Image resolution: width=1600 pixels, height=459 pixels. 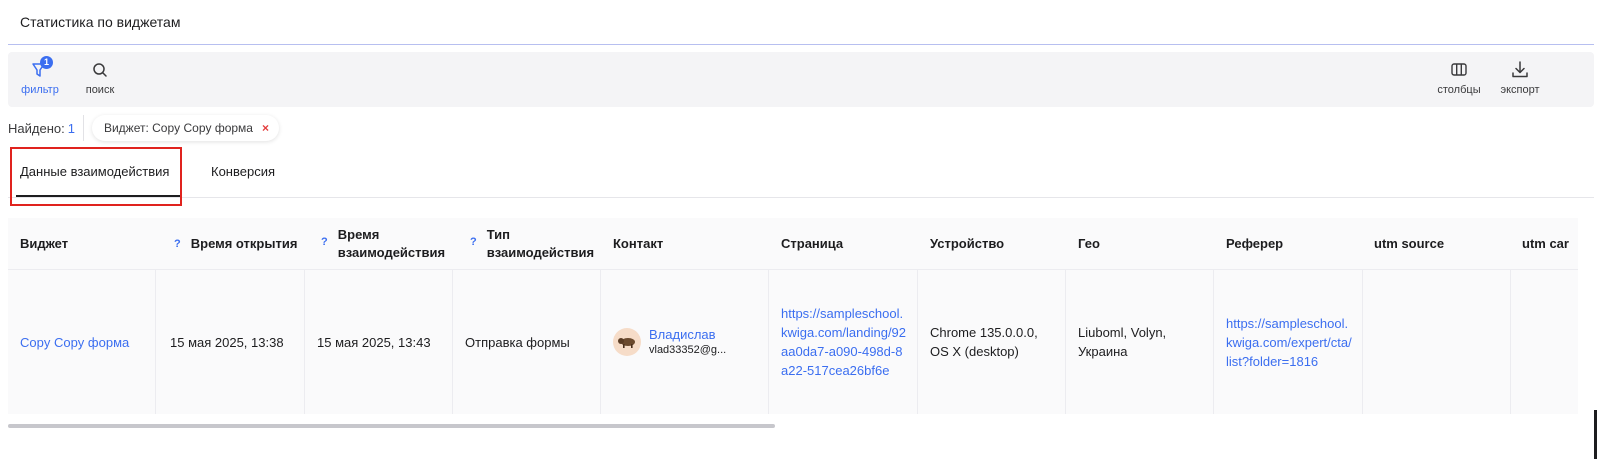 I want to click on page-title: Статистика по виджетам, so click(x=100, y=22).